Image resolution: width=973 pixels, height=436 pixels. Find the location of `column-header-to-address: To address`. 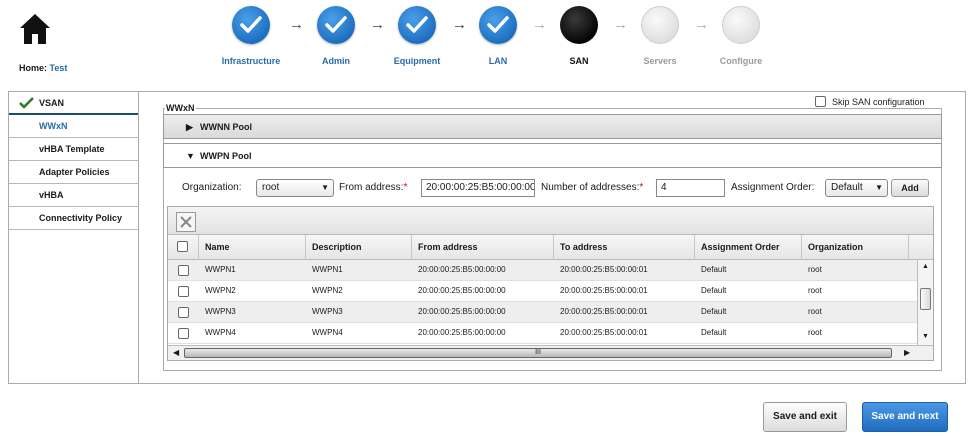

column-header-to-address: To address is located at coordinates (624, 247).